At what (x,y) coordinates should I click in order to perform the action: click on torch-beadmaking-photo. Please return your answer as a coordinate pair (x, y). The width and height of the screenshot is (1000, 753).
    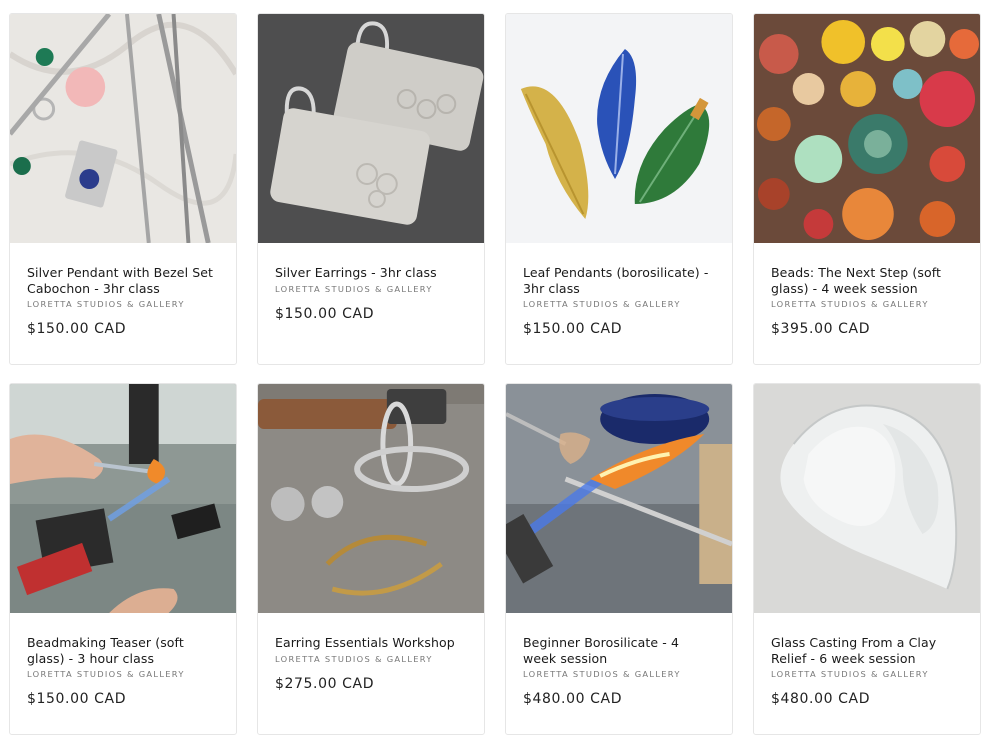
    Looking at the image, I should click on (123, 498).